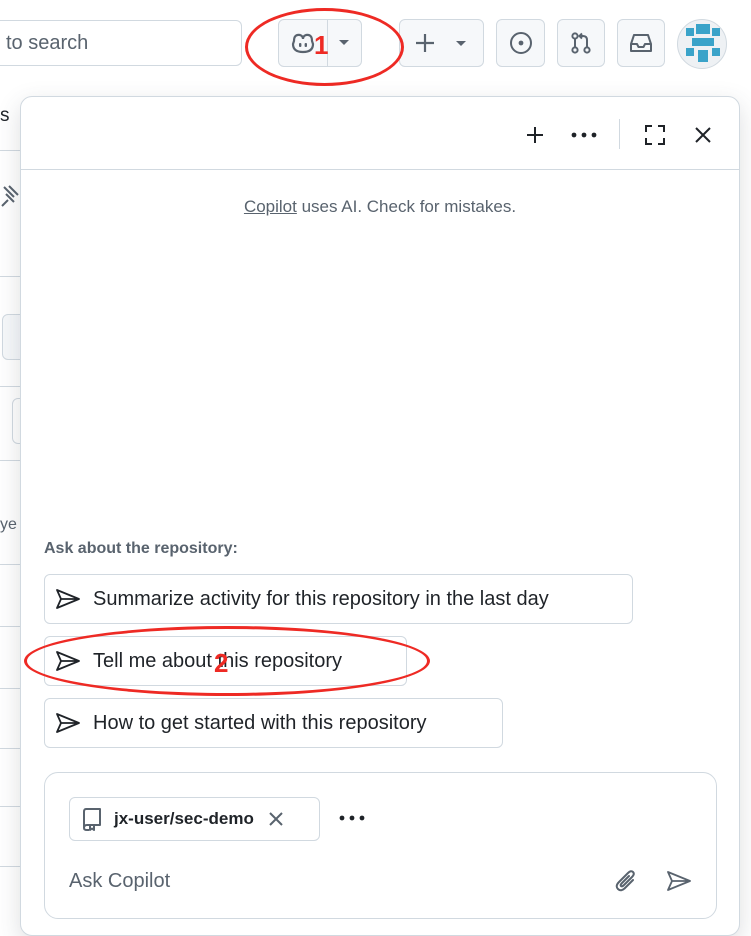 Image resolution: width=751 pixels, height=936 pixels. Describe the element at coordinates (702, 44) in the screenshot. I see `avatar` at that location.